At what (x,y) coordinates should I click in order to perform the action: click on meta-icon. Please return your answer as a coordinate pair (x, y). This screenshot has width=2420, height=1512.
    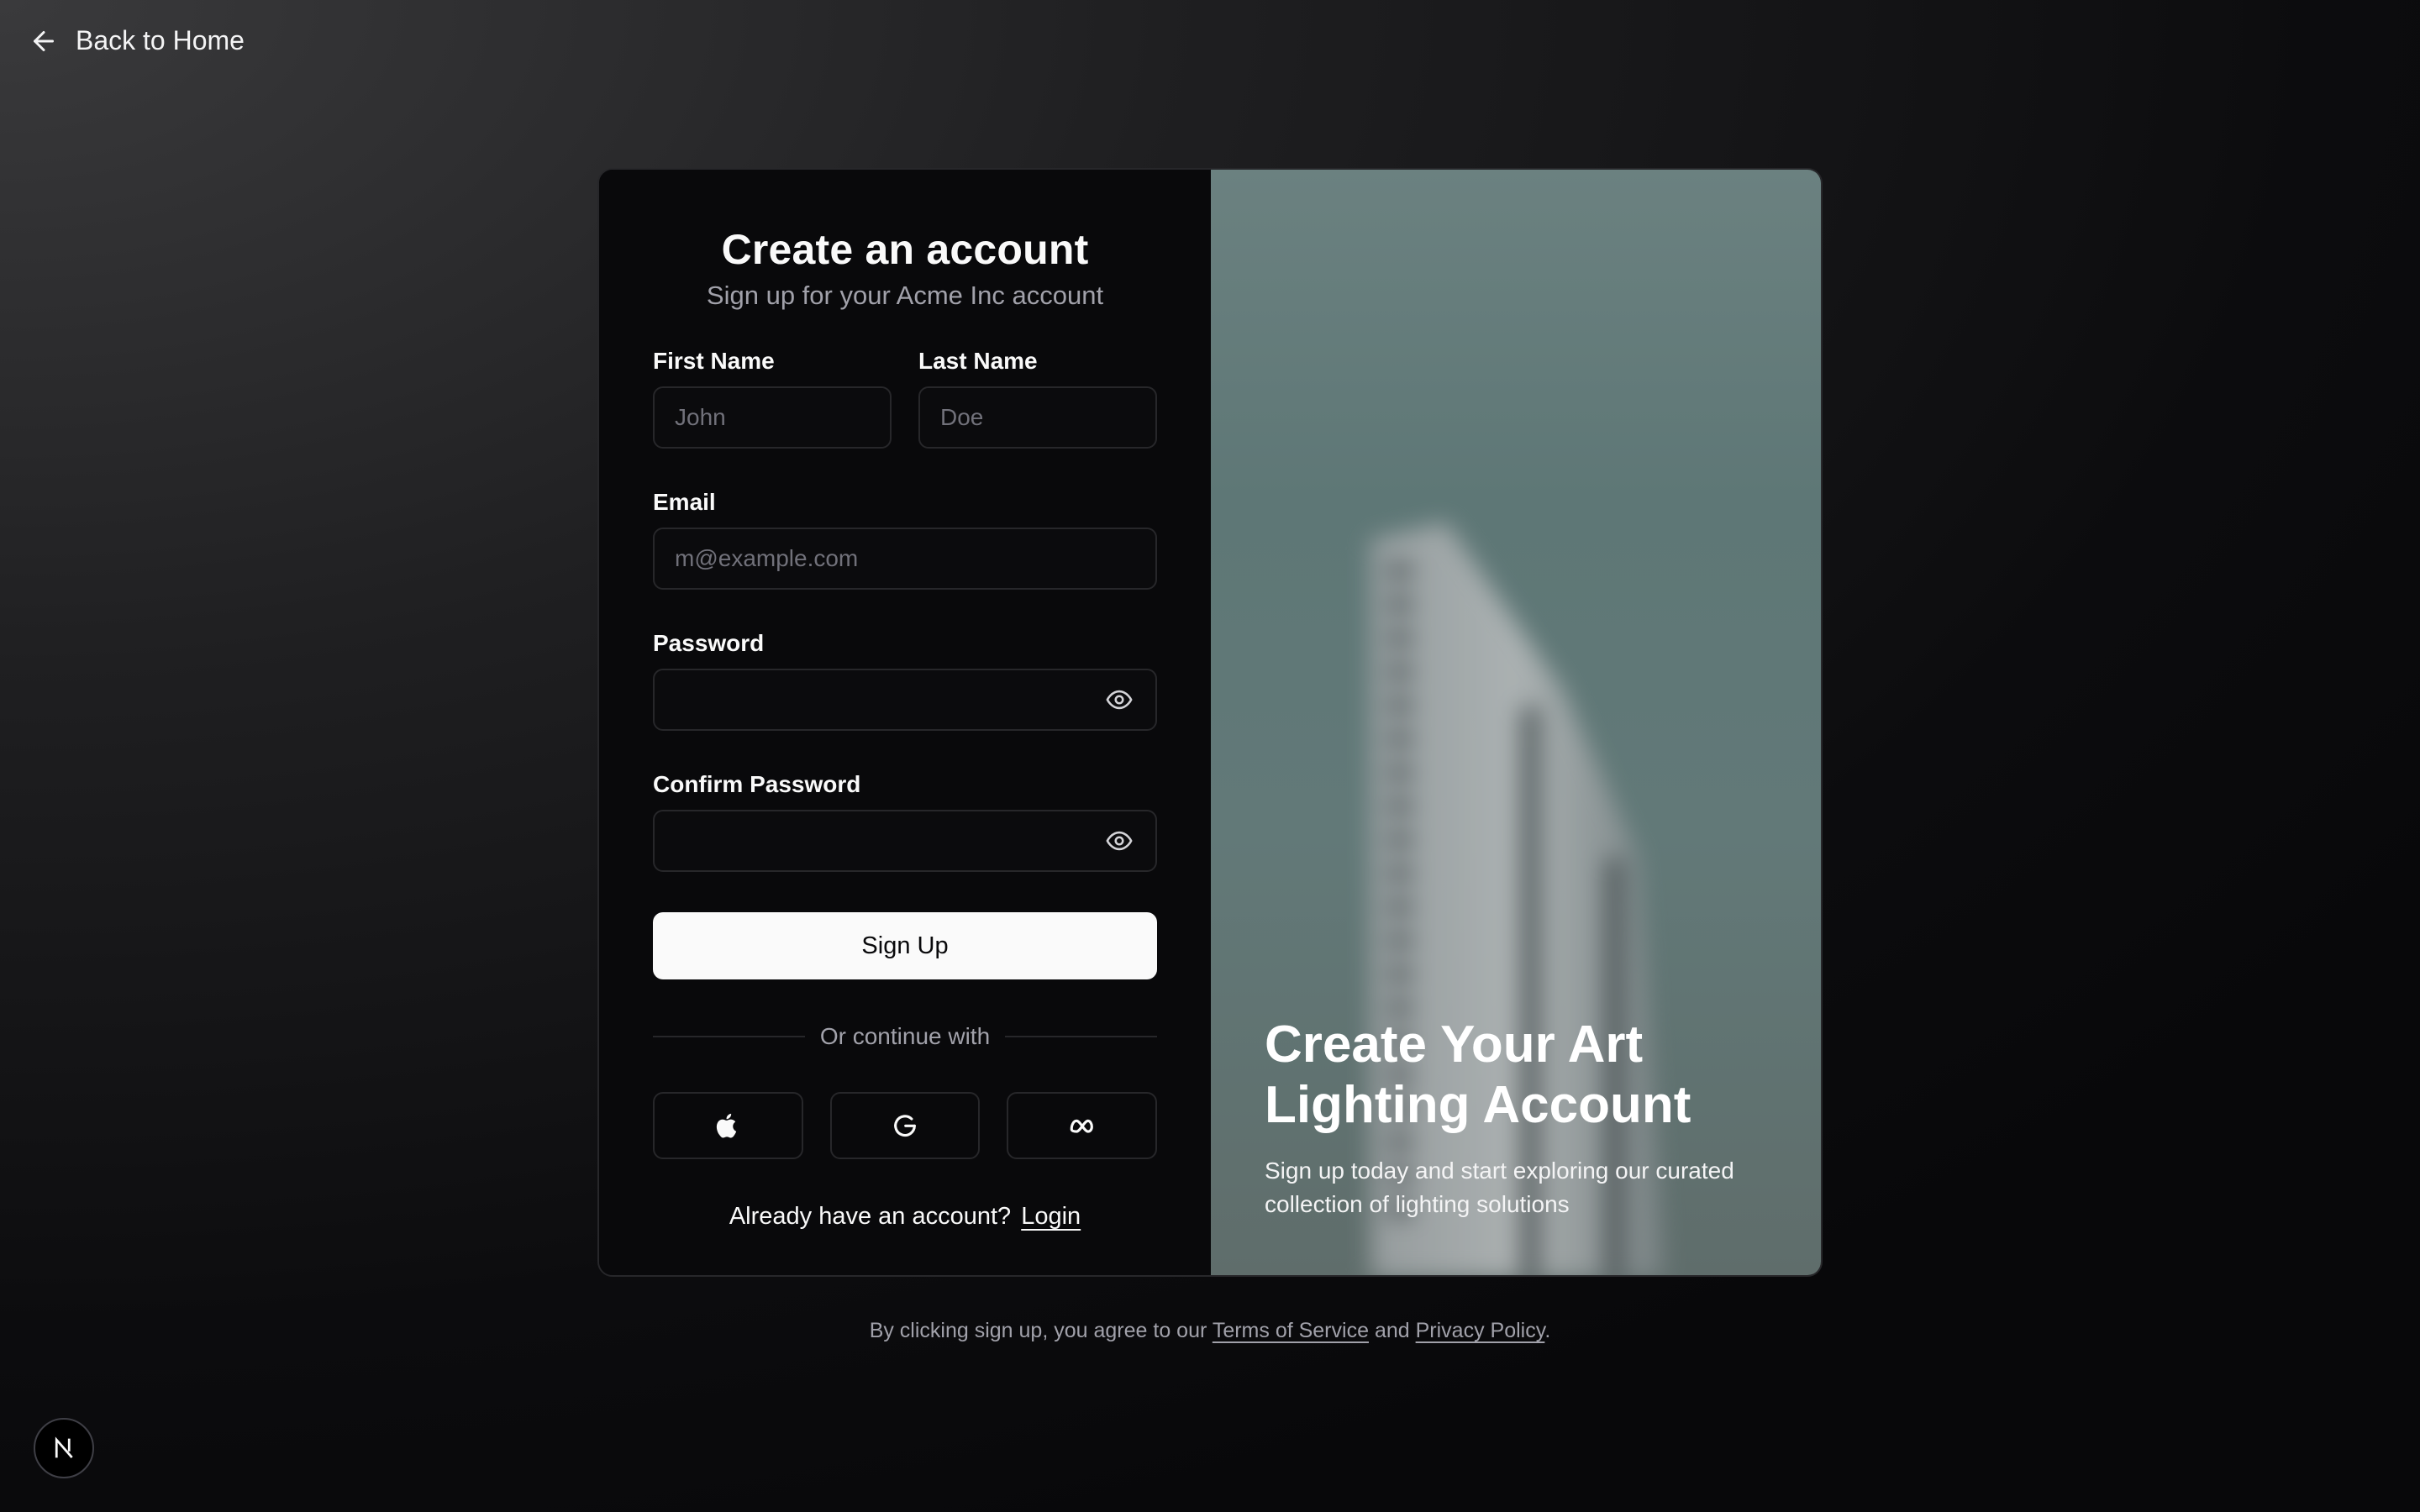
    Looking at the image, I should click on (1081, 1126).